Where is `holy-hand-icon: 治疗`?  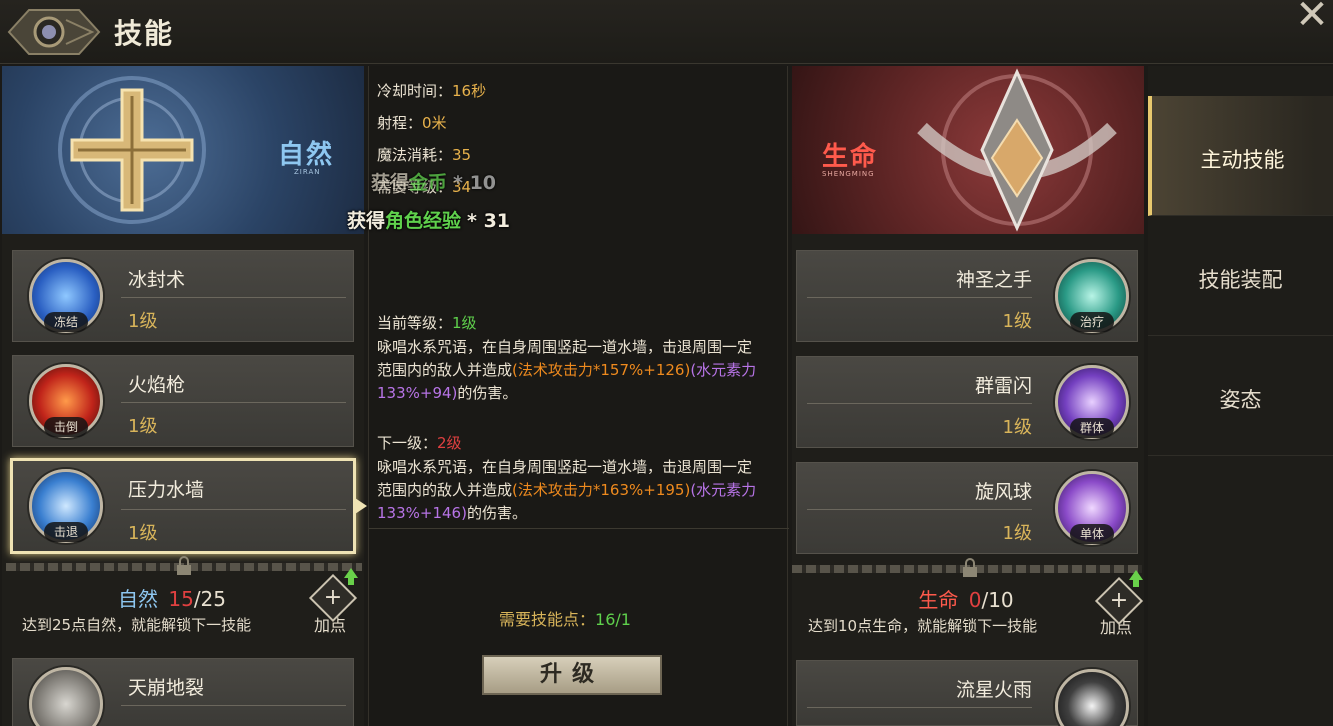 holy-hand-icon: 治疗 is located at coordinates (1092, 296).